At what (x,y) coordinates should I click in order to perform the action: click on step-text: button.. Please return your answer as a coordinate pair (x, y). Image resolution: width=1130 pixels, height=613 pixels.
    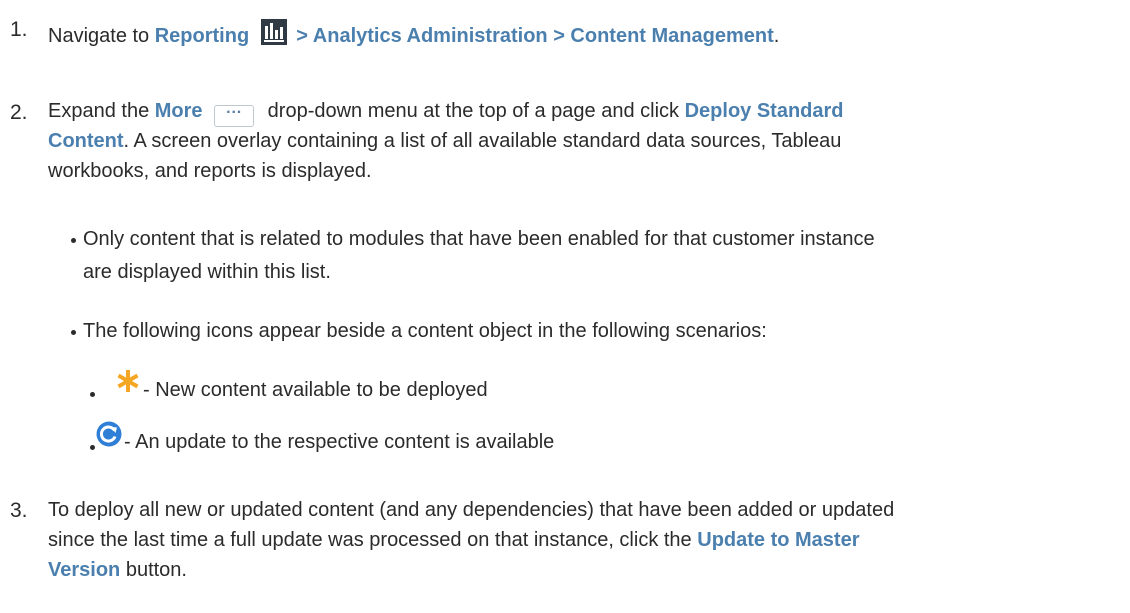
    Looking at the image, I should click on (153, 570).